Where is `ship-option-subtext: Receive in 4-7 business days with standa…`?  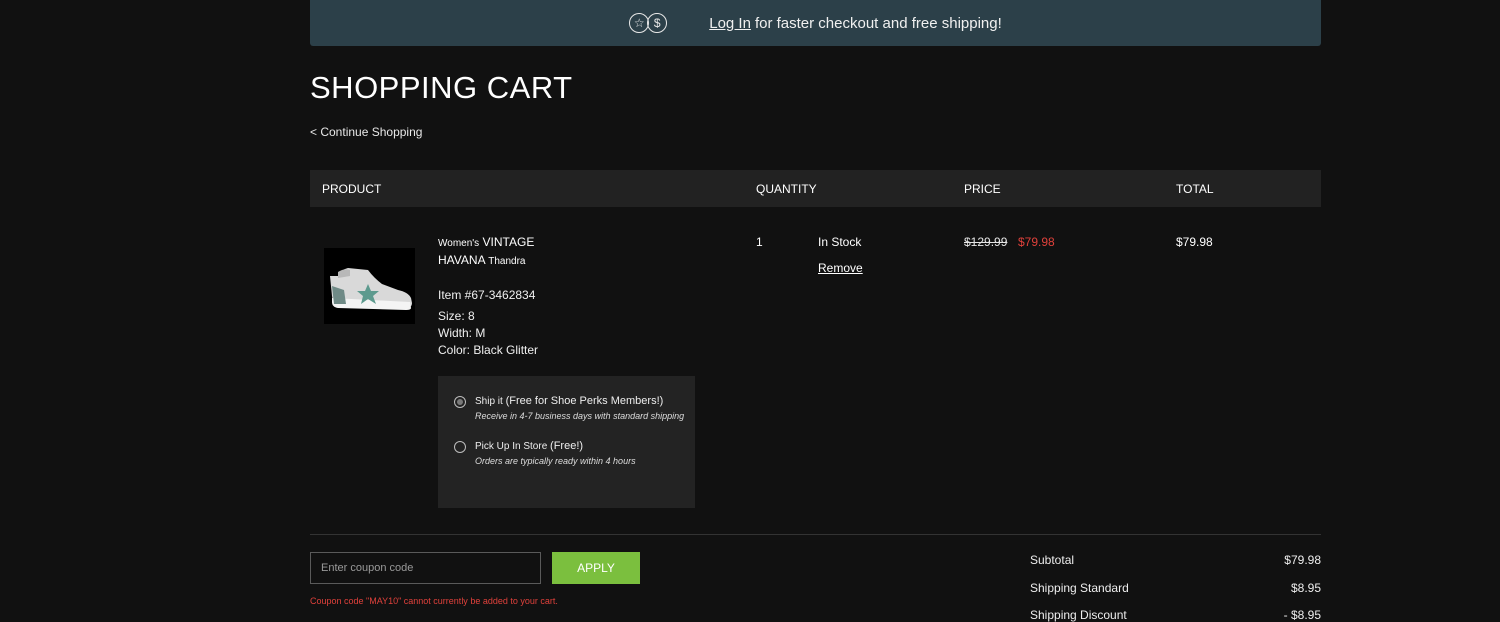
ship-option-subtext: Receive in 4-7 business days with standa… is located at coordinates (580, 416).